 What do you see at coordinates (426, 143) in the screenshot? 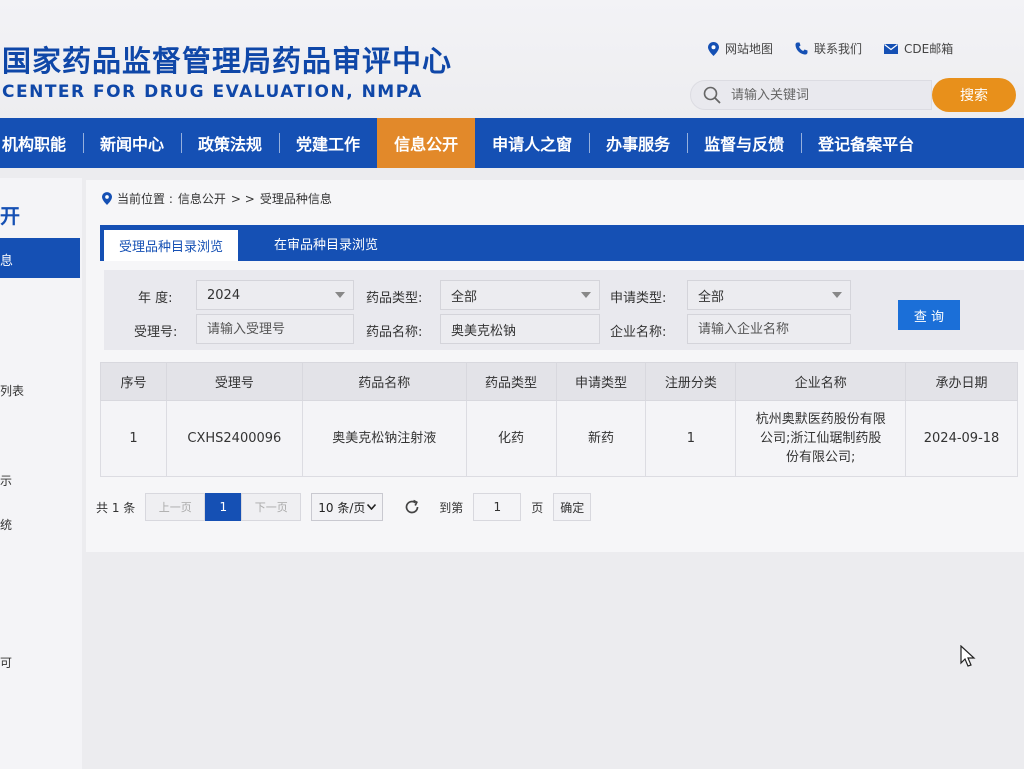
I see `nav-item-info-disclosure: 信息公开` at bounding box center [426, 143].